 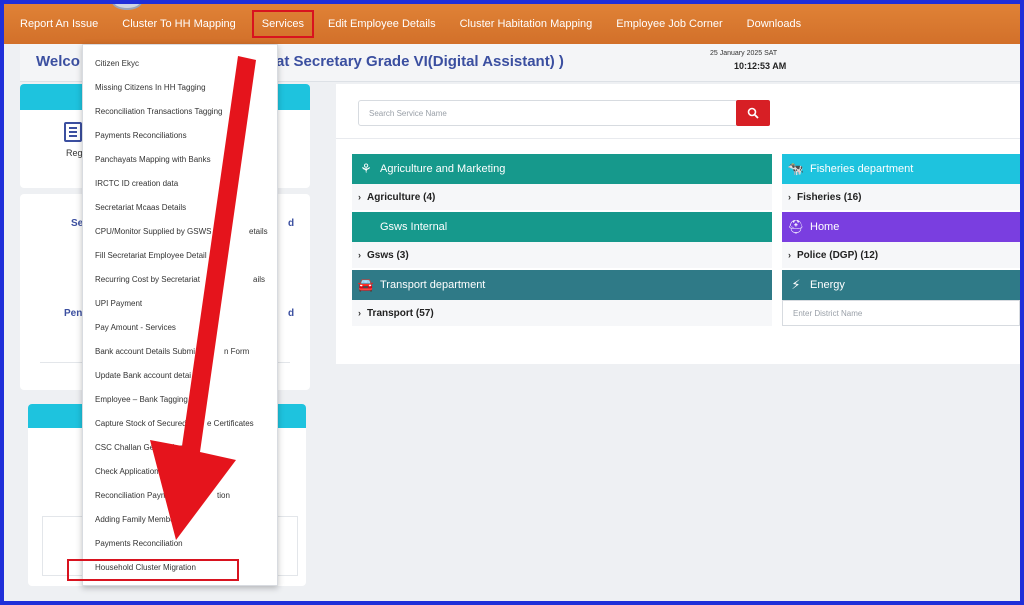 I want to click on search-box, so click(x=548, y=113).